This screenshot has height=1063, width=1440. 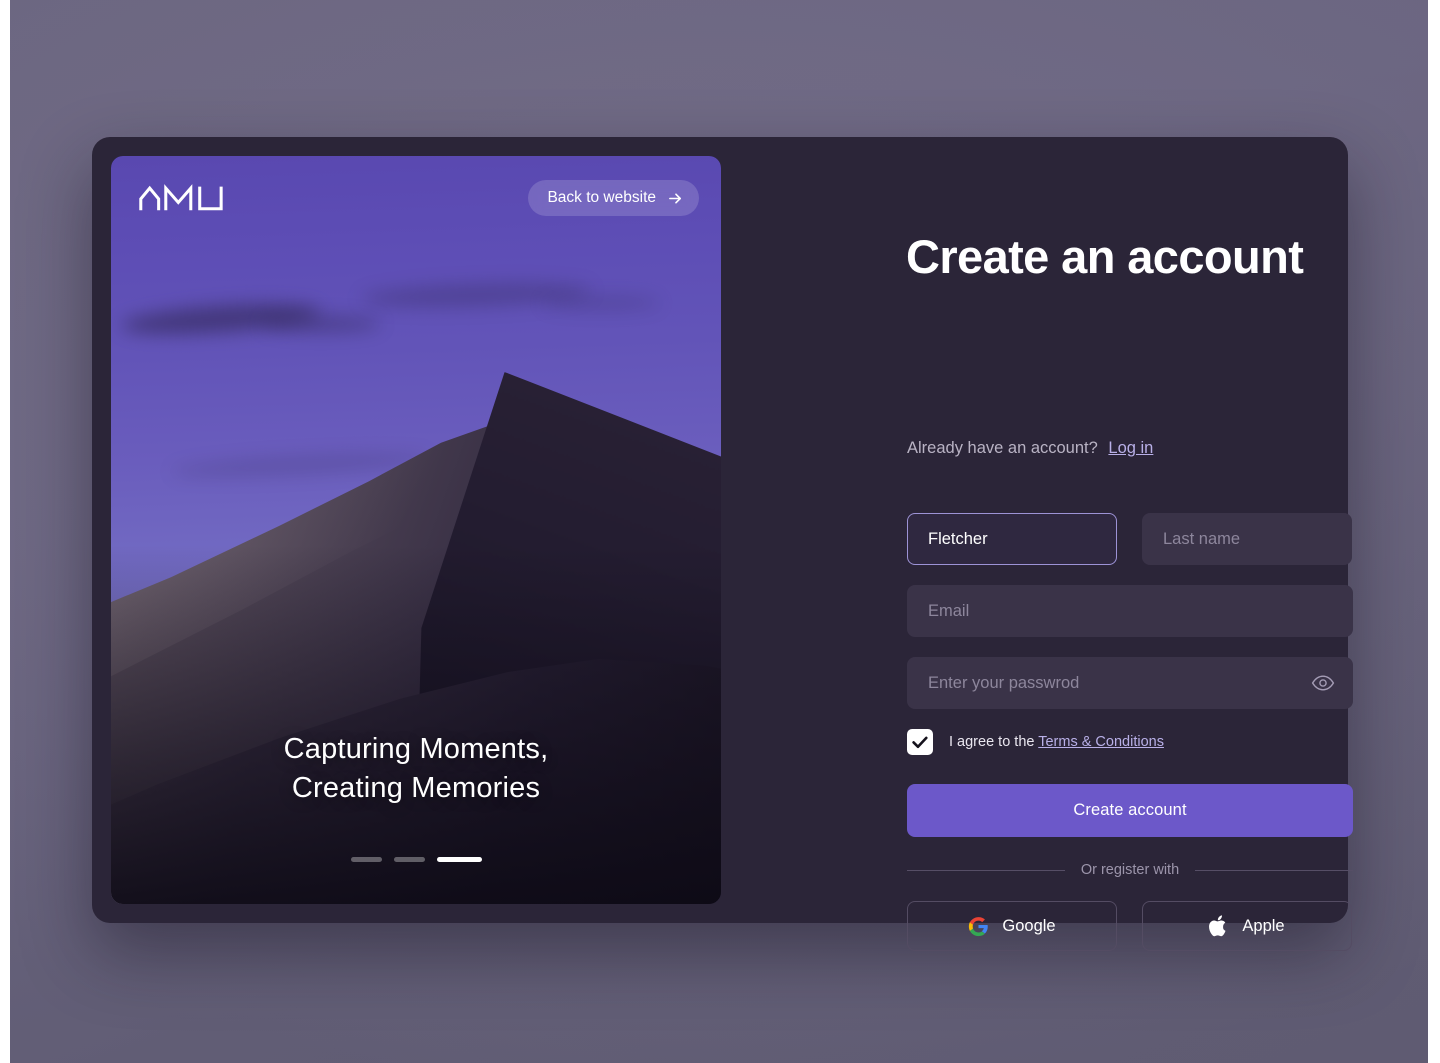 What do you see at coordinates (1012, 539) in the screenshot?
I see `first-name-field: Fletcher` at bounding box center [1012, 539].